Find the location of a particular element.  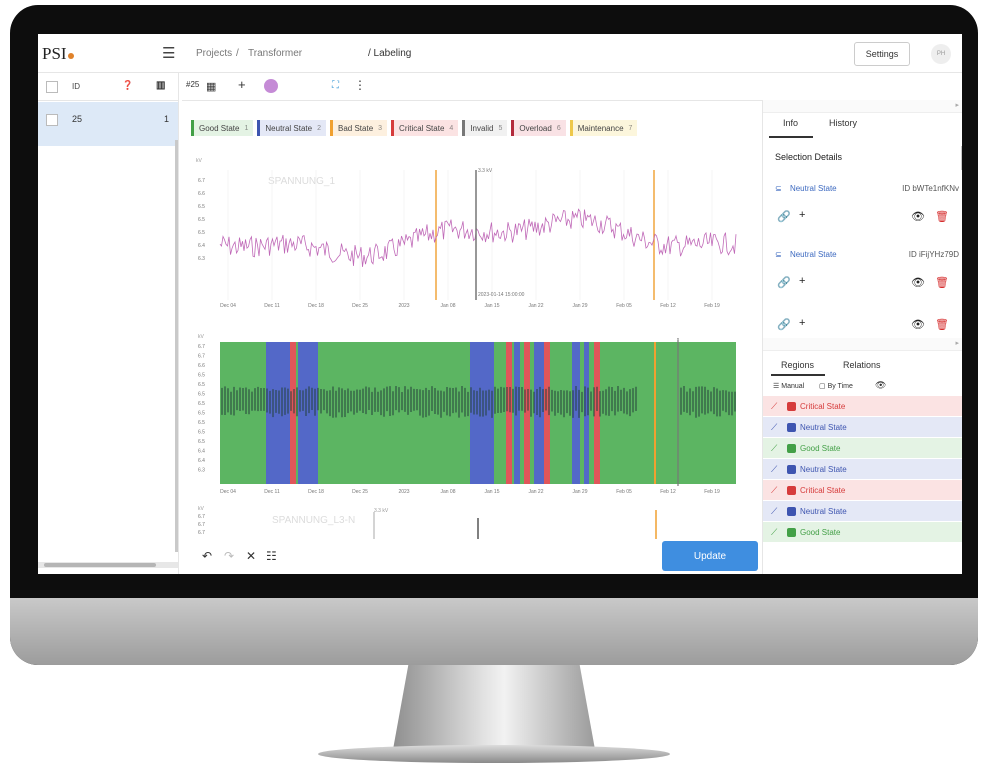

undo-icon: ↶ is located at coordinates (207, 556).